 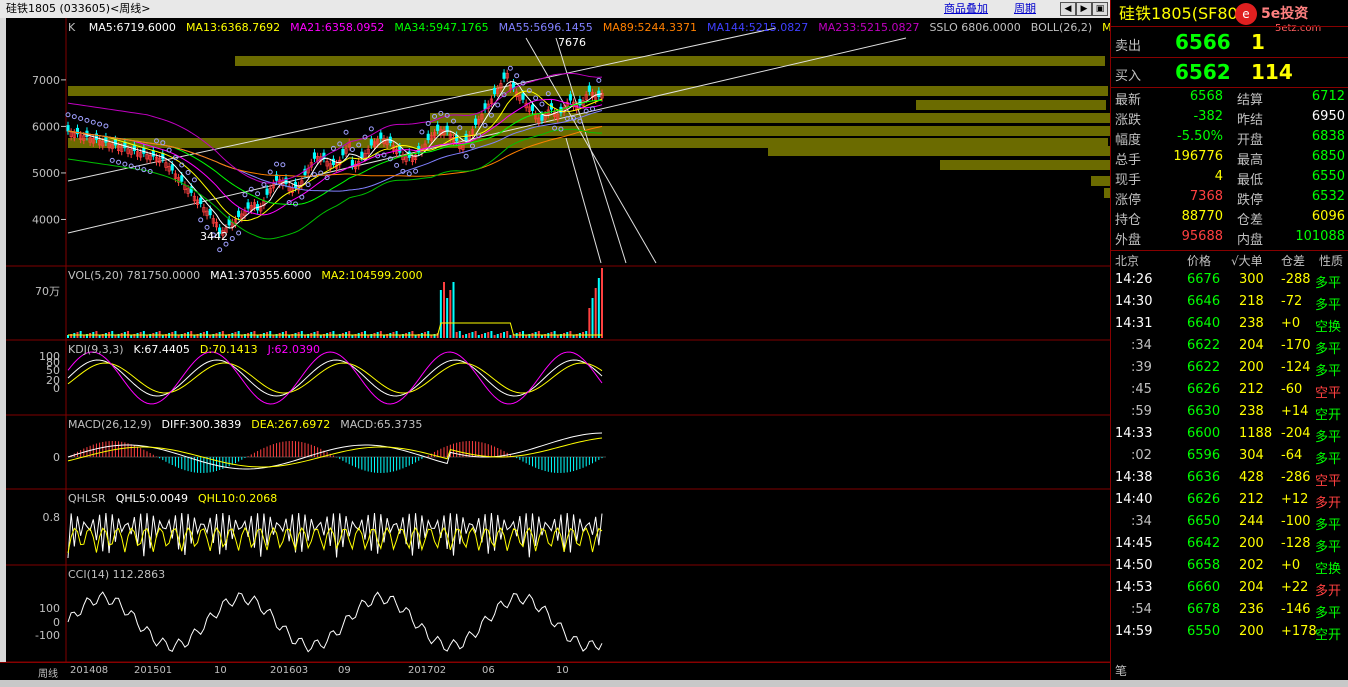 What do you see at coordinates (1229, 500) in the screenshot?
I see `tick-row: 14:40 6626 212 +12 多开` at bounding box center [1229, 500].